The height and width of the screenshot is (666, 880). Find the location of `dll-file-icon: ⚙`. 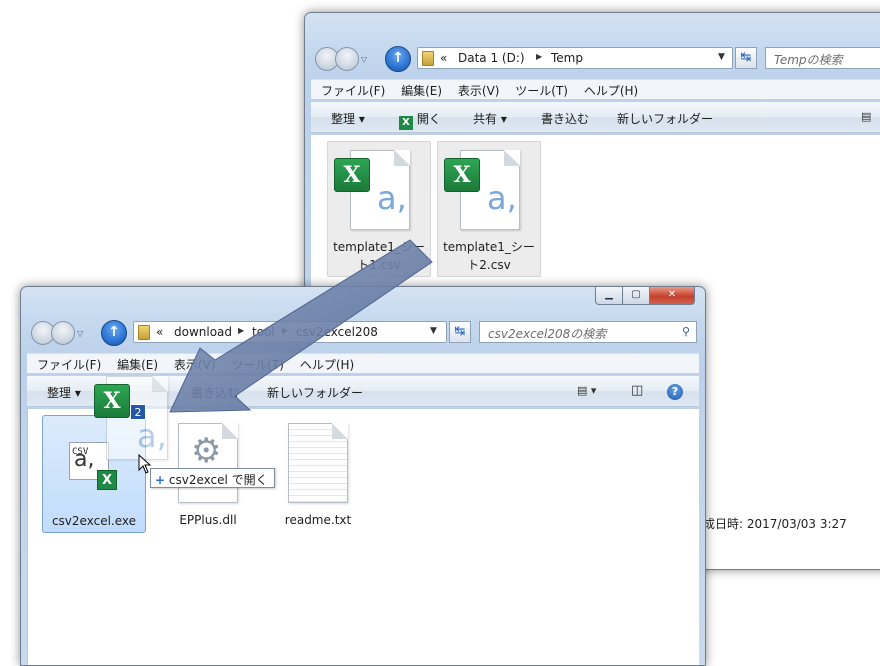

dll-file-icon: ⚙ is located at coordinates (208, 463).